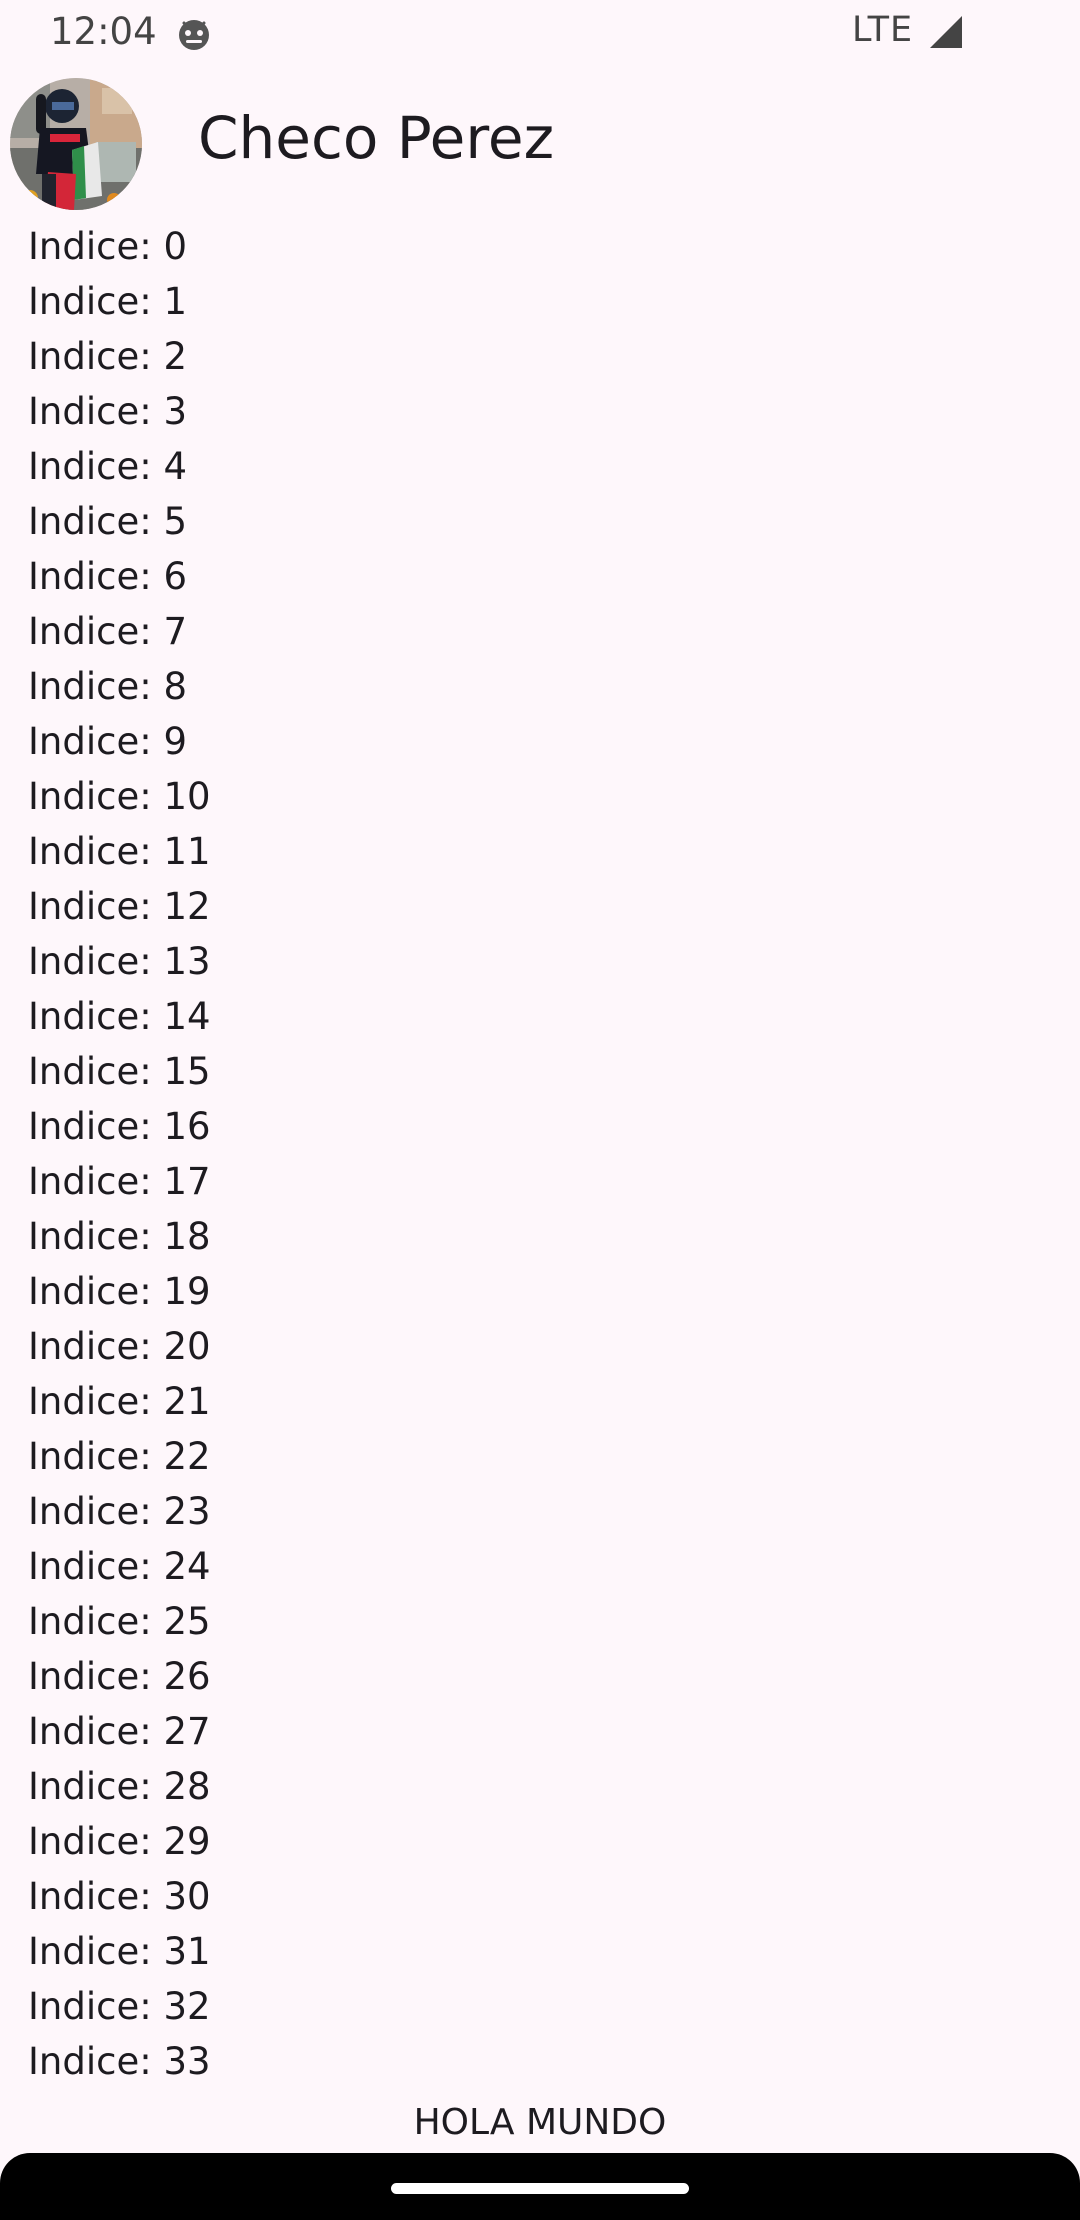 The image size is (1080, 2220). I want to click on footer-text: HOLA MUNDO, so click(540, 2122).